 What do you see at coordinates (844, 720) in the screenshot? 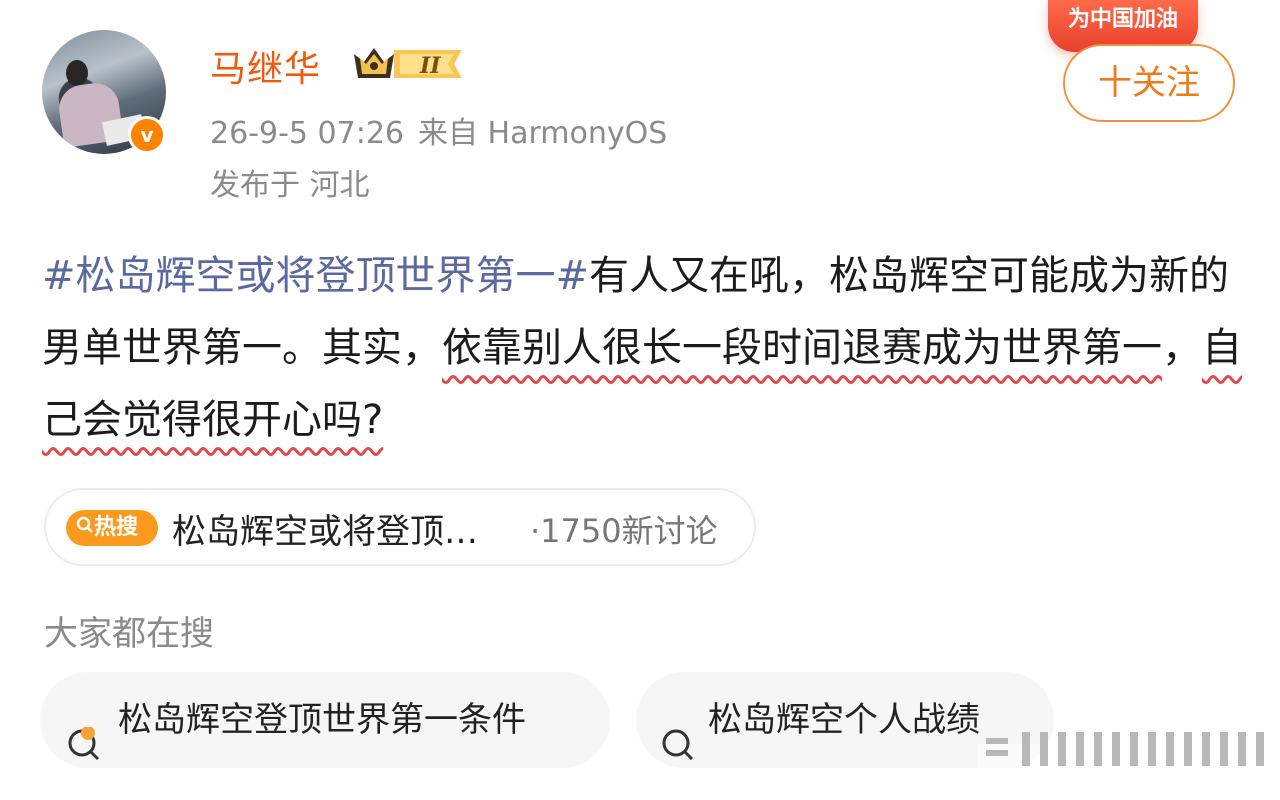
I see `related-search-label-2: 松岛辉空个人战绩` at bounding box center [844, 720].